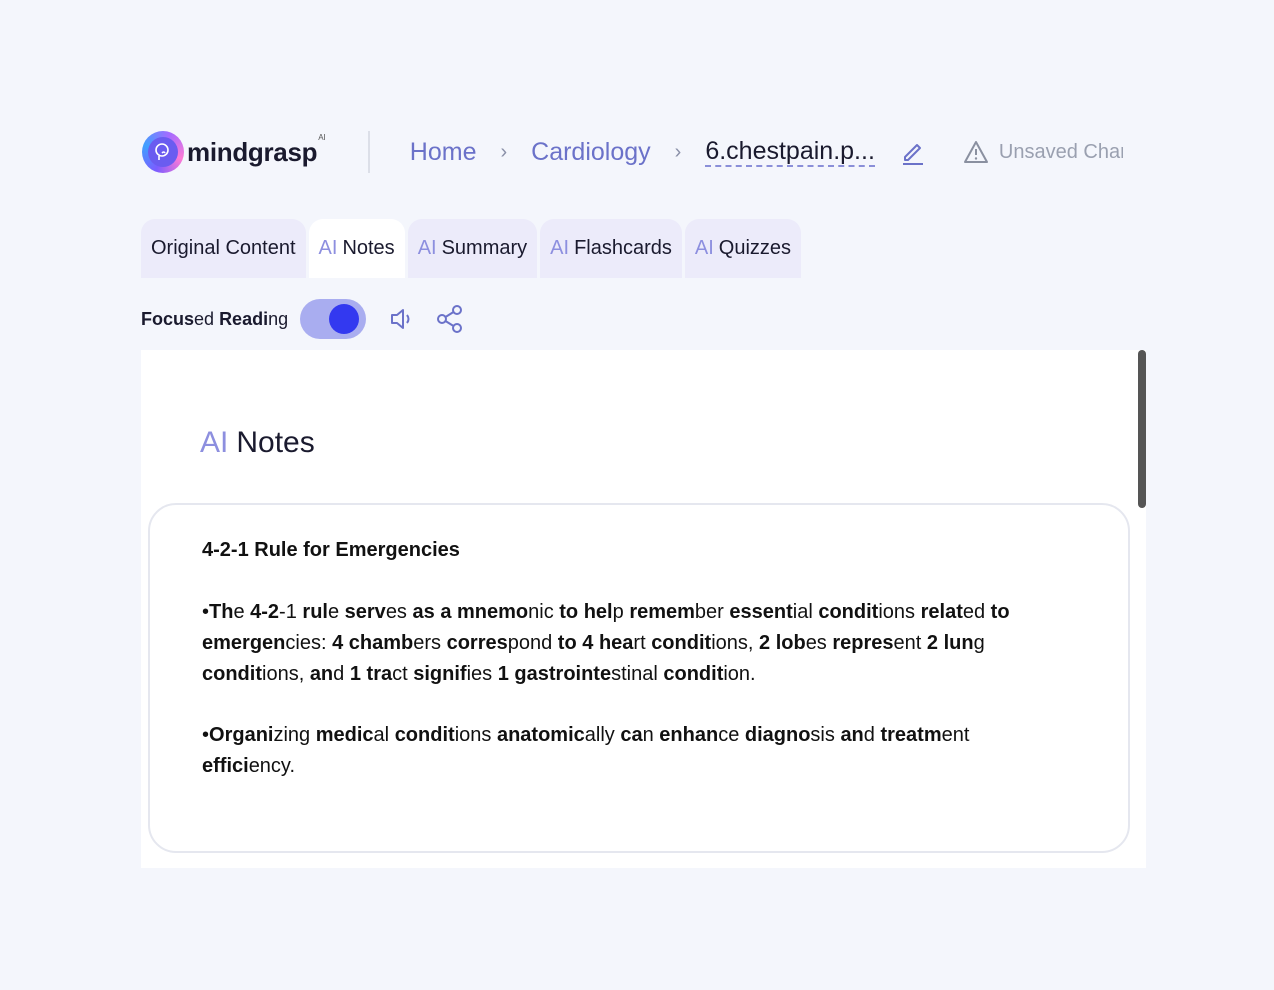 Image resolution: width=1274 pixels, height=990 pixels. I want to click on tab-label: Quizzes, so click(755, 248).